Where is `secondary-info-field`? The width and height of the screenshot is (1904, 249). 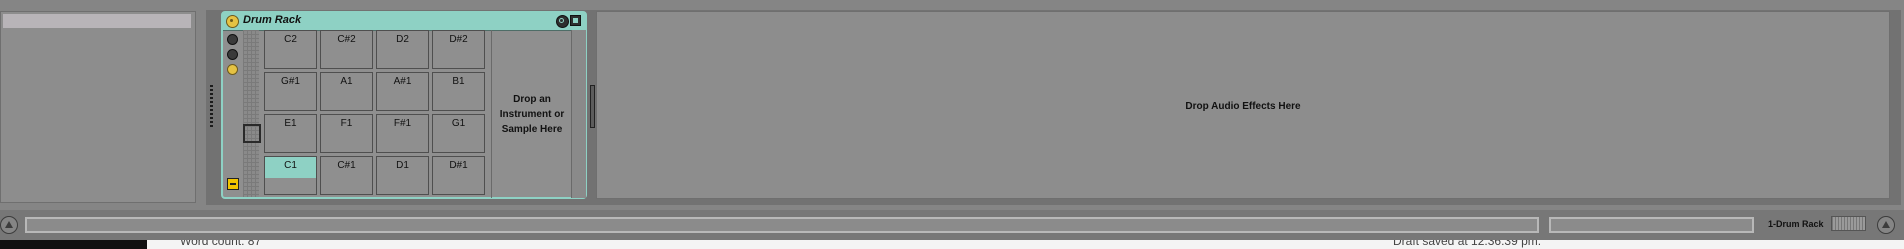
secondary-info-field is located at coordinates (1651, 225).